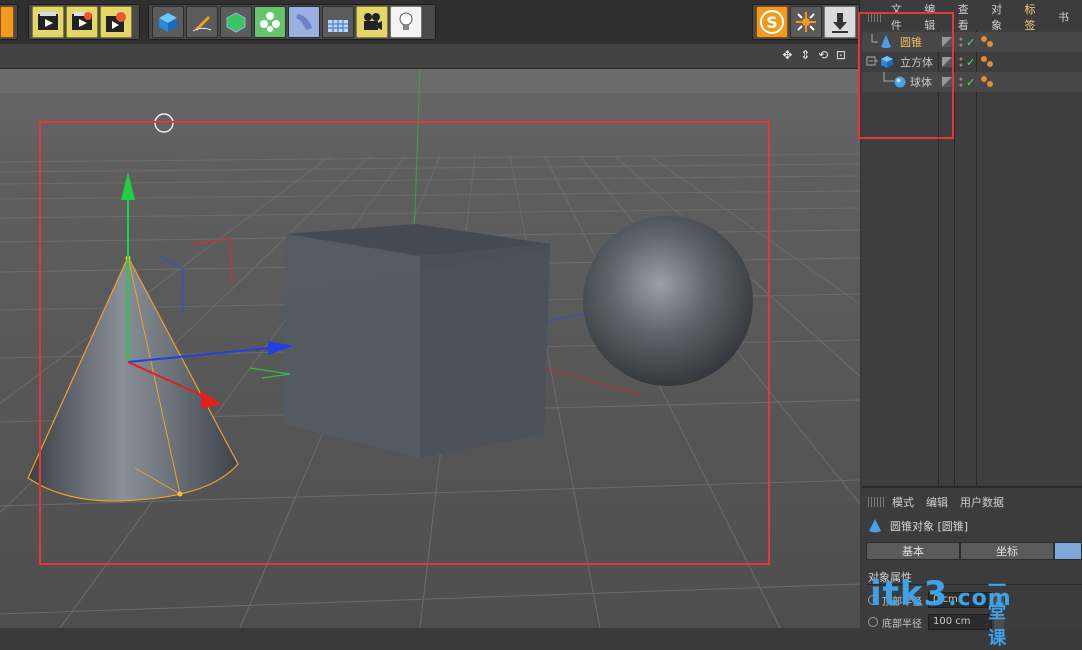 The height and width of the screenshot is (650, 1082). I want to click on drop-icon, so click(840, 22).